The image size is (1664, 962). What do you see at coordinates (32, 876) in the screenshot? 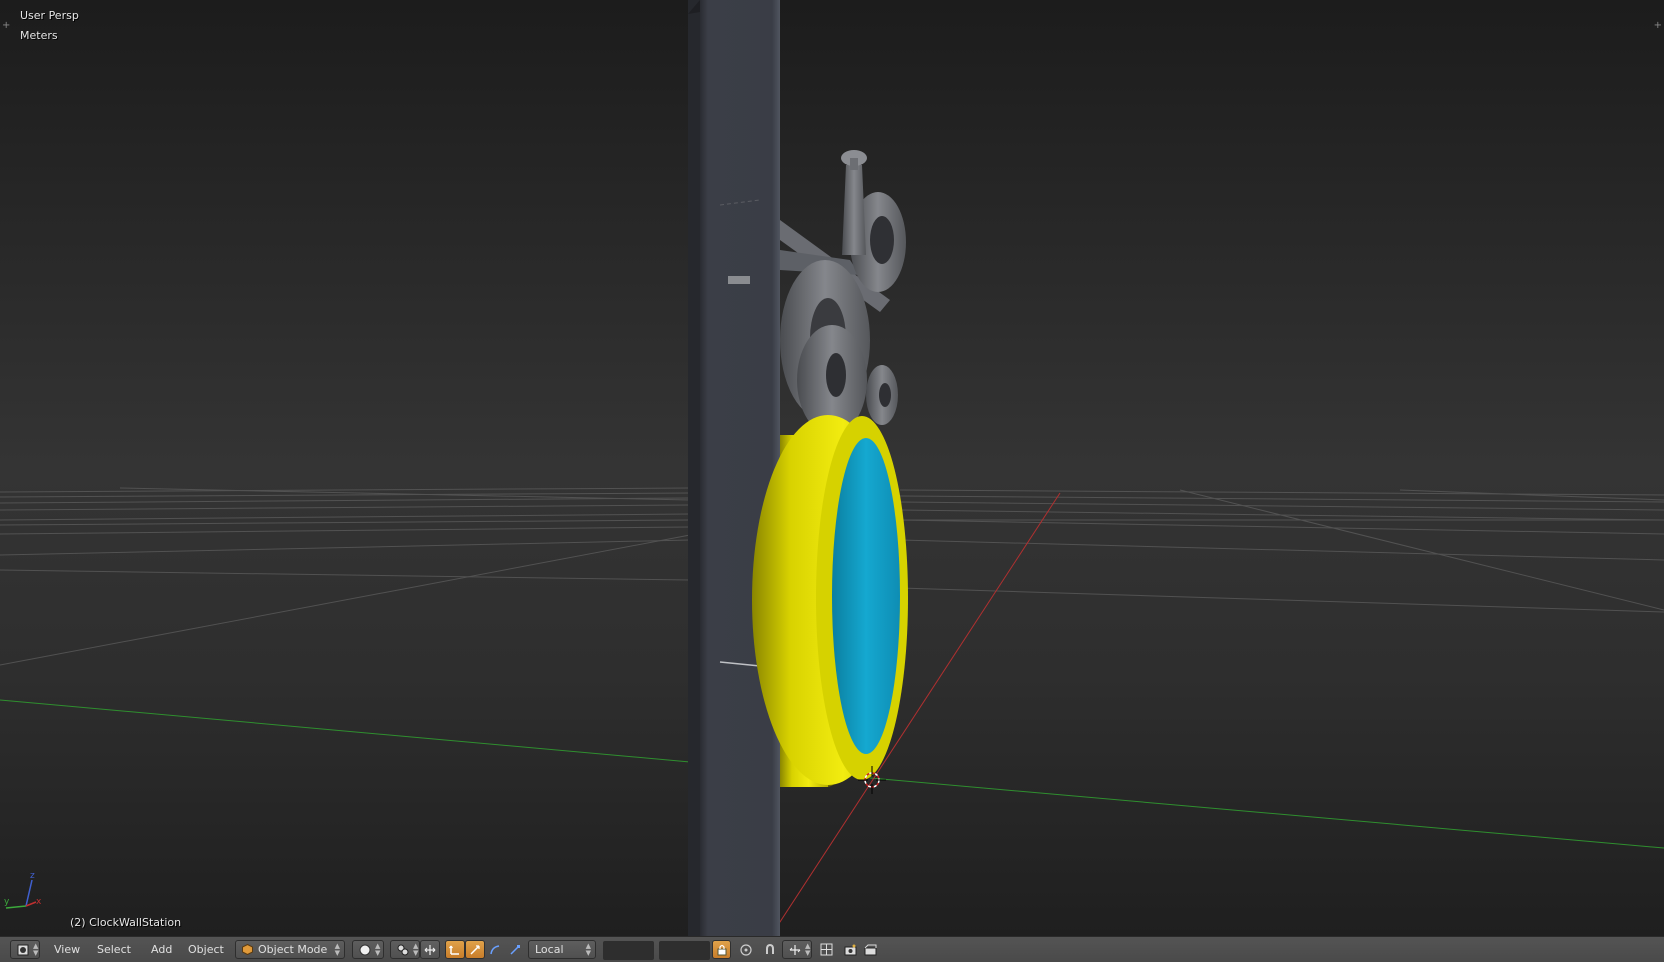
I see `svg-text: z` at bounding box center [32, 876].